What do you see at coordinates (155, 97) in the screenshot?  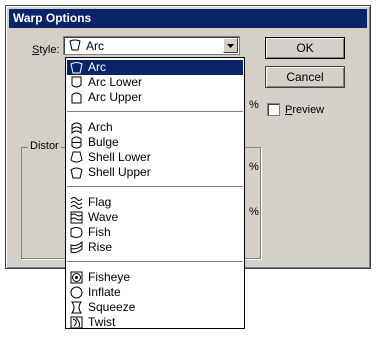 I see `dropdown-item-arc-upper: Arc Upper` at bounding box center [155, 97].